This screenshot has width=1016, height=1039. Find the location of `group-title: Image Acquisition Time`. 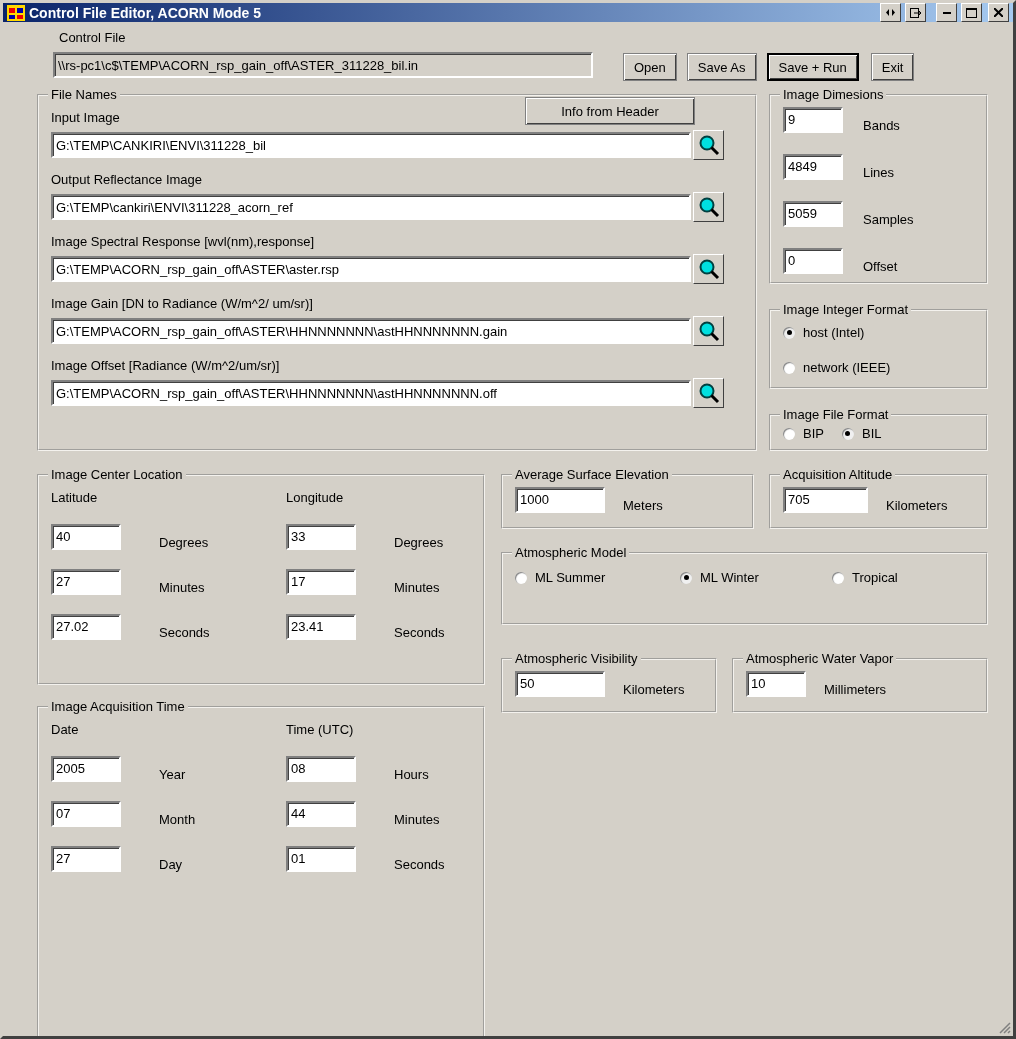

group-title: Image Acquisition Time is located at coordinates (118, 706).